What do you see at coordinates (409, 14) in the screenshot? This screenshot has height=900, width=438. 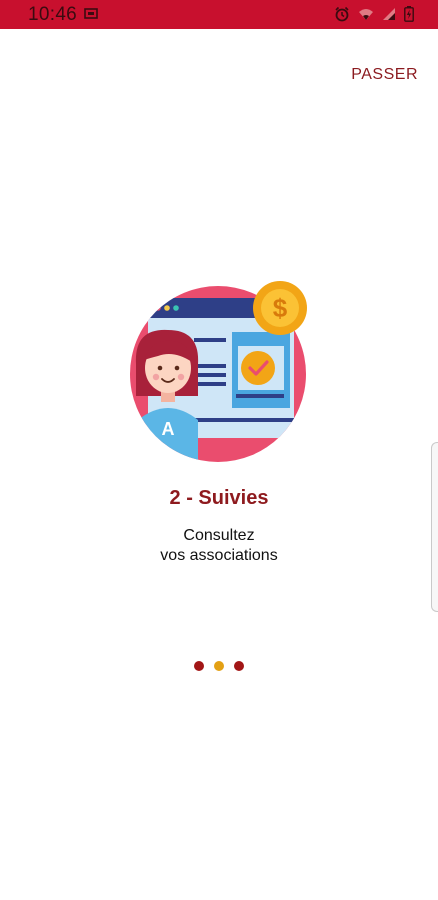 I see `battery-charging-icon` at bounding box center [409, 14].